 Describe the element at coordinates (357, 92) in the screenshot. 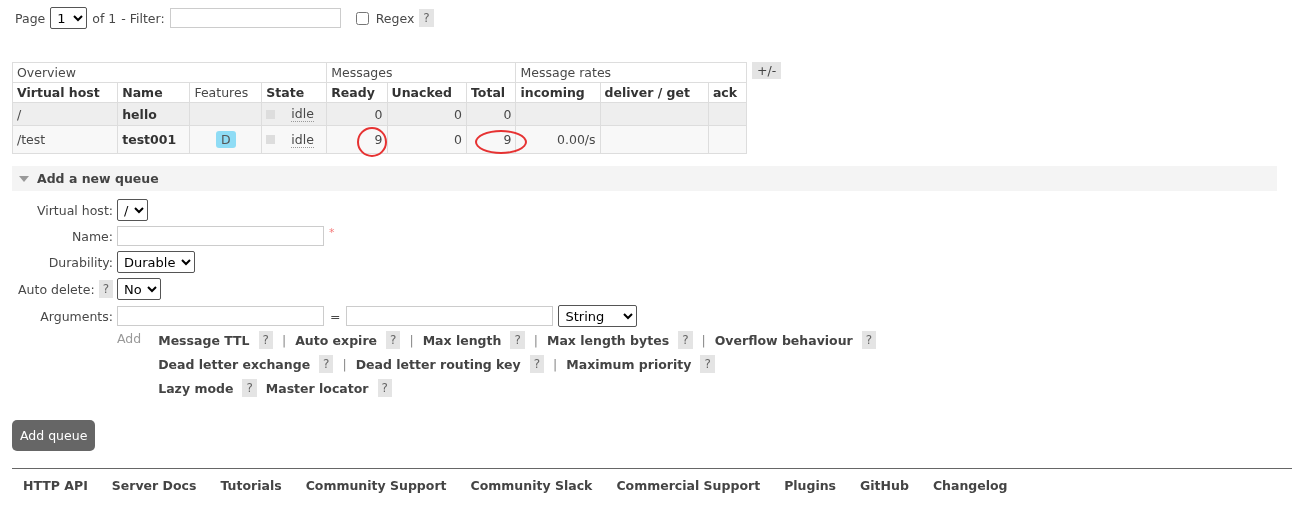

I see `column-header: Ready` at that location.